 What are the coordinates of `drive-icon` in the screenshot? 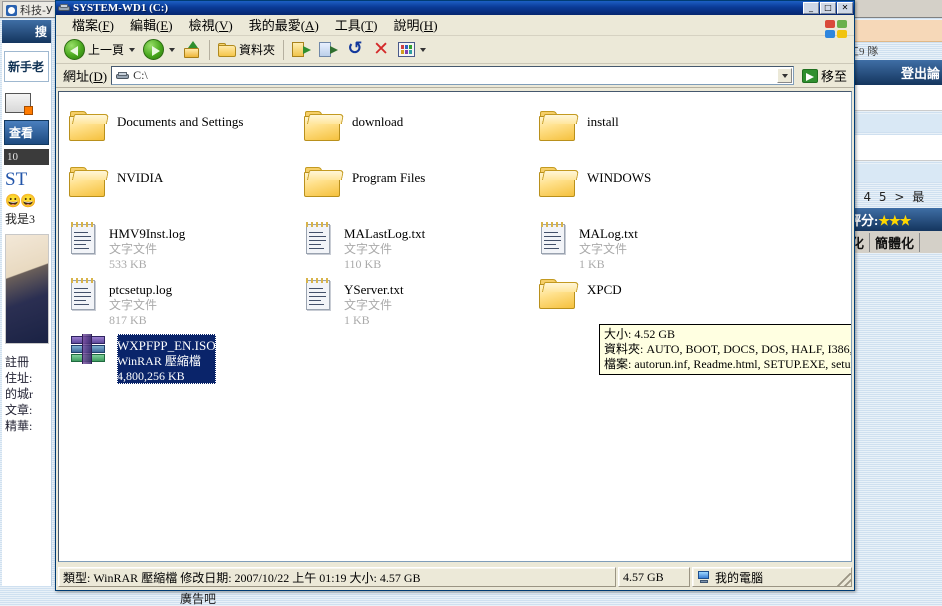 It's located at (123, 76).